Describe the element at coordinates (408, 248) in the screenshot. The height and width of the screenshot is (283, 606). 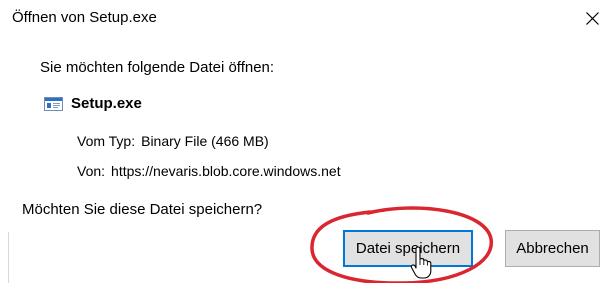
I see `save-file-button: Datei speichern` at that location.